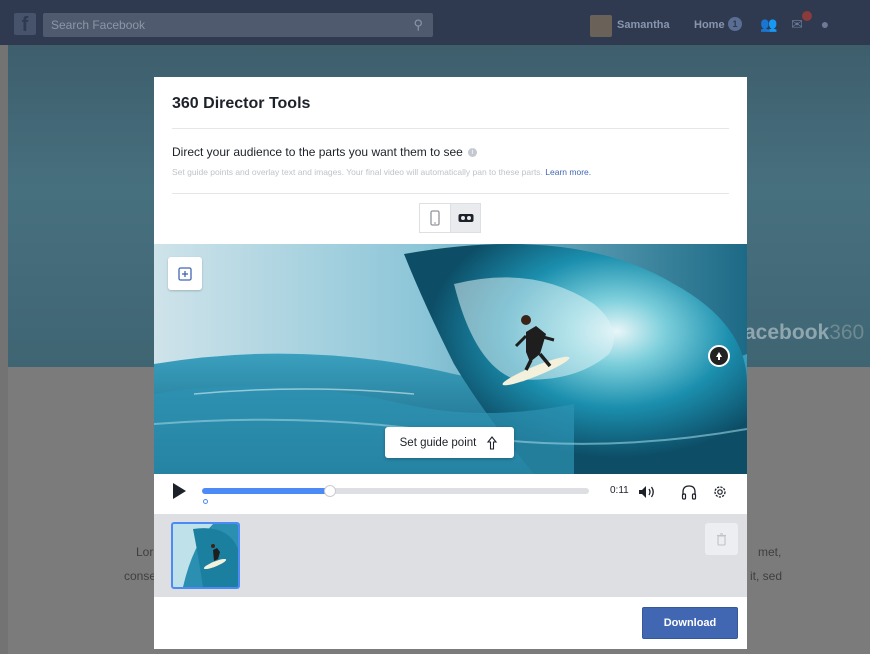  I want to click on home-link: Home, so click(709, 25).